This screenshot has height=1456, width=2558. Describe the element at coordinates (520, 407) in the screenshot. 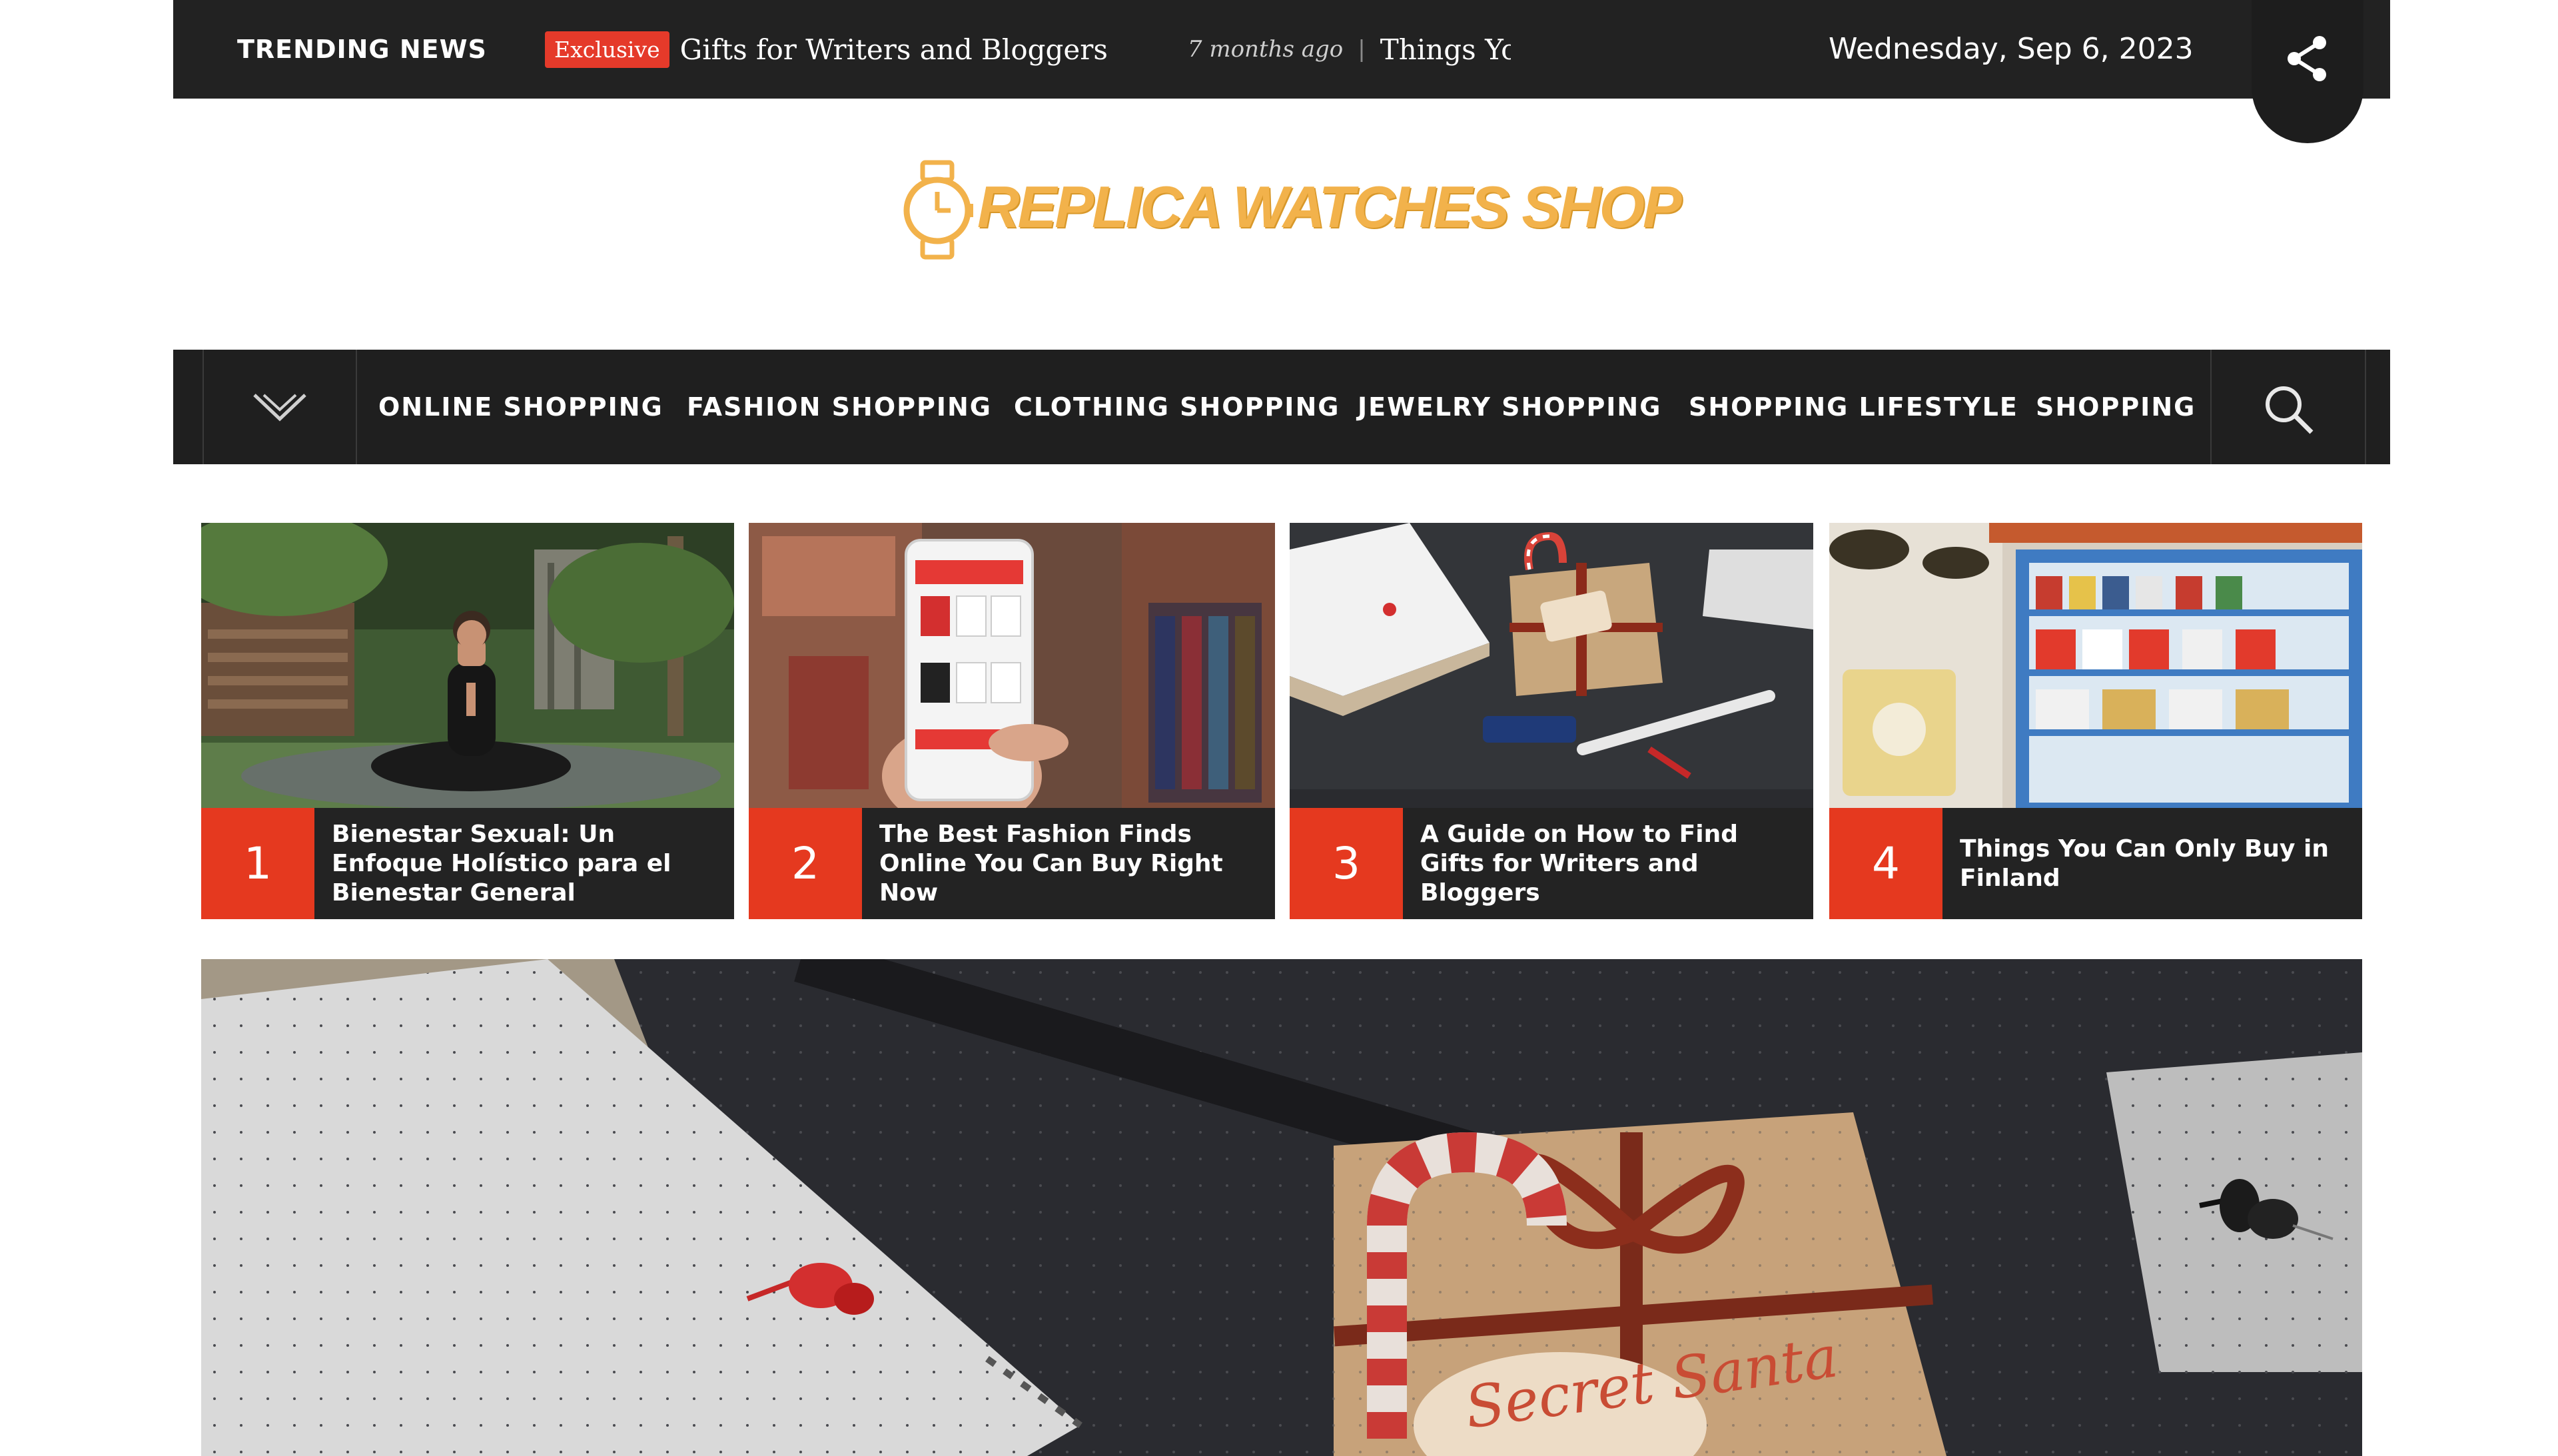

I see `nav-online-shopping: ONLINE SHOPPING` at that location.